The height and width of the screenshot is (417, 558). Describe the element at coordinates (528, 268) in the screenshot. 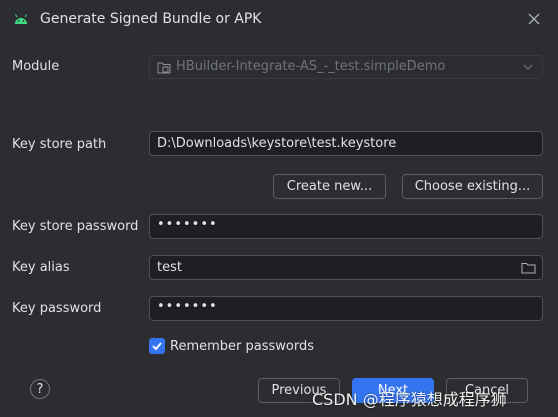

I see `folder-icon` at that location.